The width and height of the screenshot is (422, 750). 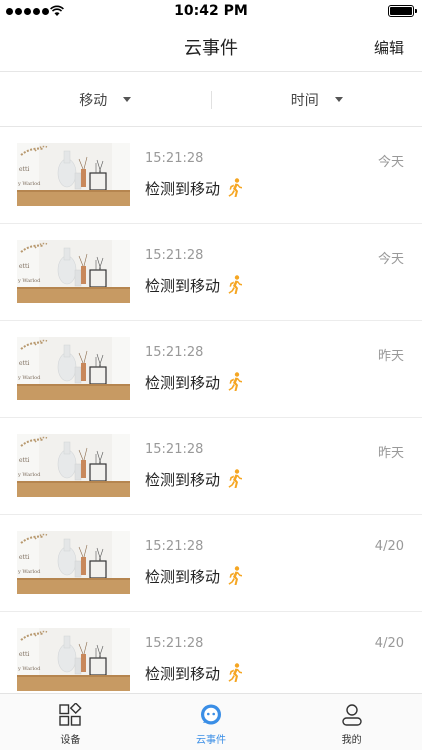 I want to click on filter-bar: 移动 时间, so click(x=211, y=100).